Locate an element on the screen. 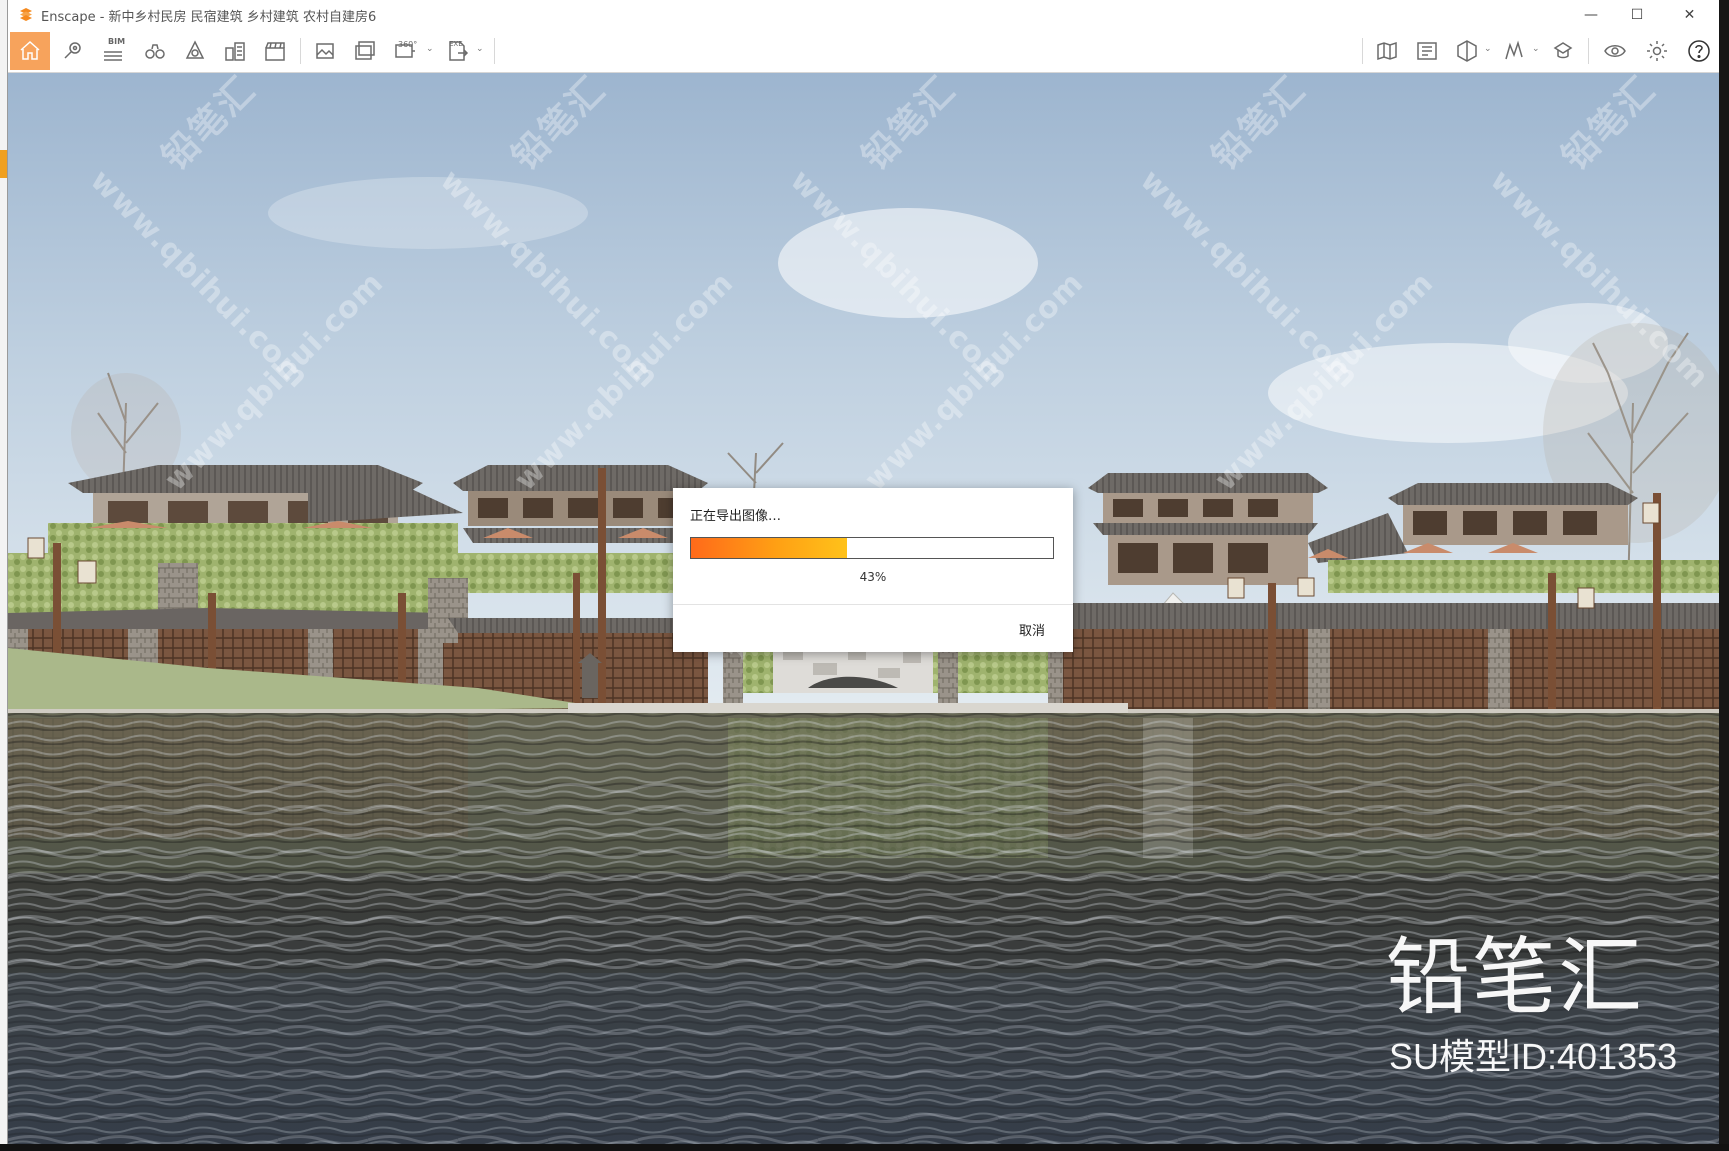 Image resolution: width=1729 pixels, height=1151 pixels. material-editor-button is located at coordinates (1515, 51).